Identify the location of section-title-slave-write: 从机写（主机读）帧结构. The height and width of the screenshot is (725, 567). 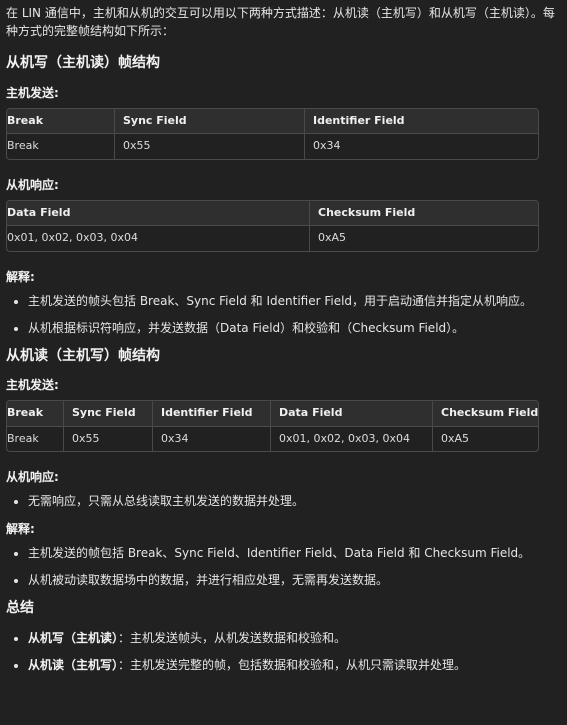
(83, 63).